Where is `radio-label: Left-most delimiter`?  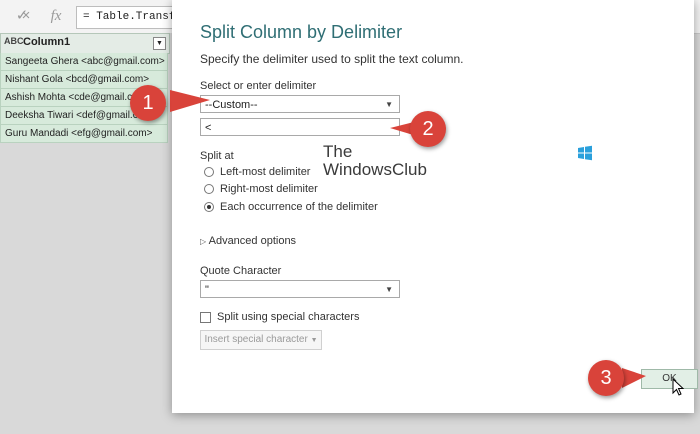 radio-label: Left-most delimiter is located at coordinates (265, 172).